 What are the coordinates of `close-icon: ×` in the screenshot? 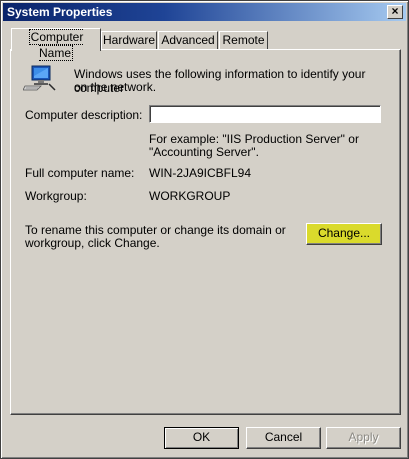 It's located at (395, 11).